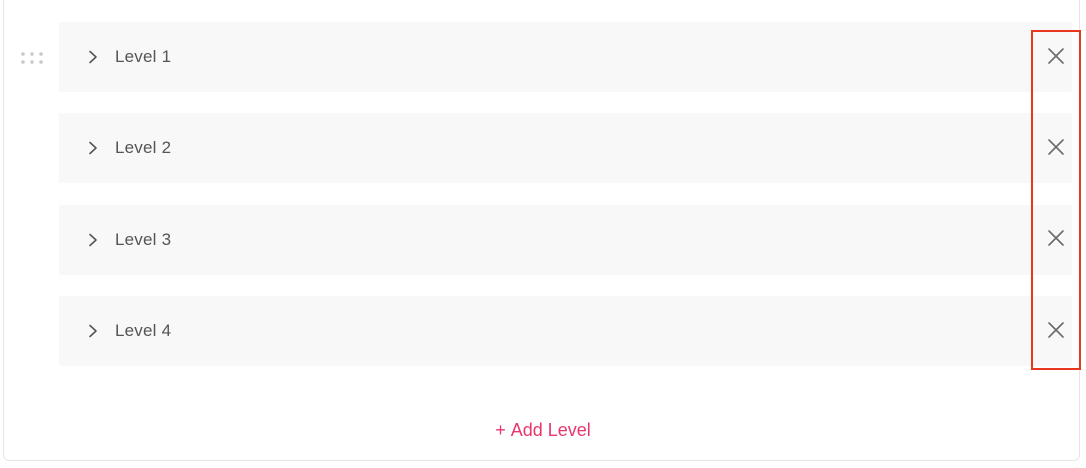  What do you see at coordinates (143, 147) in the screenshot?
I see `level-label: Level 2` at bounding box center [143, 147].